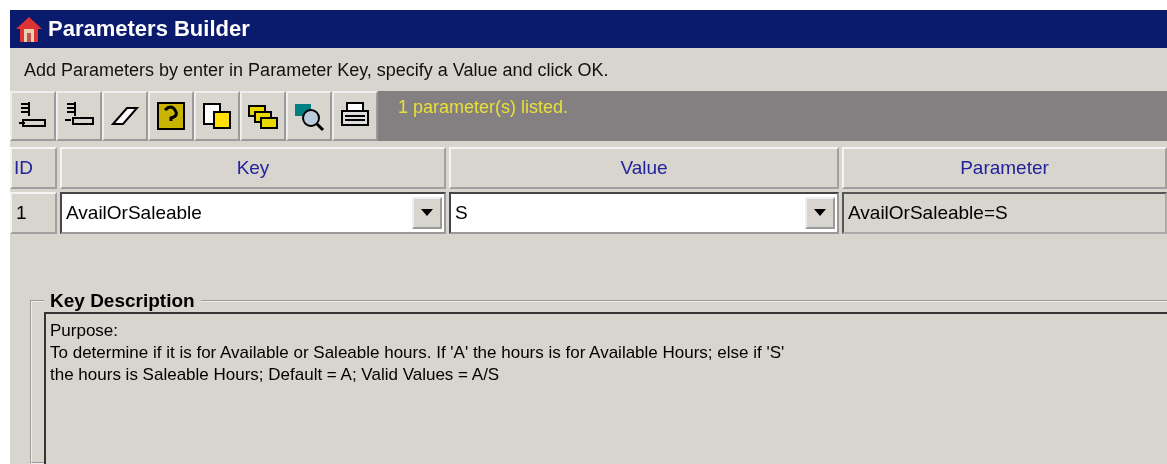 The width and height of the screenshot is (1167, 464). What do you see at coordinates (122, 301) in the screenshot?
I see `group-title: Key Description` at bounding box center [122, 301].